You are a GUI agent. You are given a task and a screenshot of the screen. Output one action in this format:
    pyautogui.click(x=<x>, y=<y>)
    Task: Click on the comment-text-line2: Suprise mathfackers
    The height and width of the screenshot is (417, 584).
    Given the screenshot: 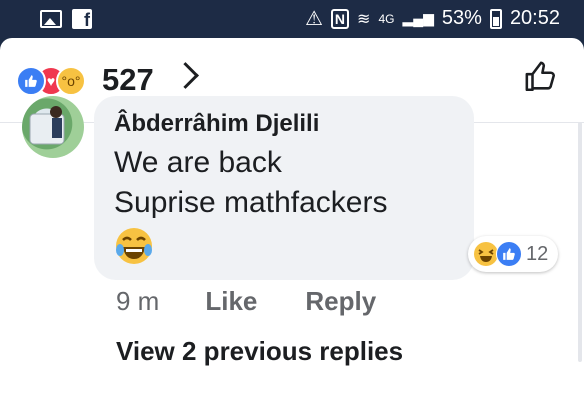 What is the action you would take?
    pyautogui.click(x=251, y=202)
    